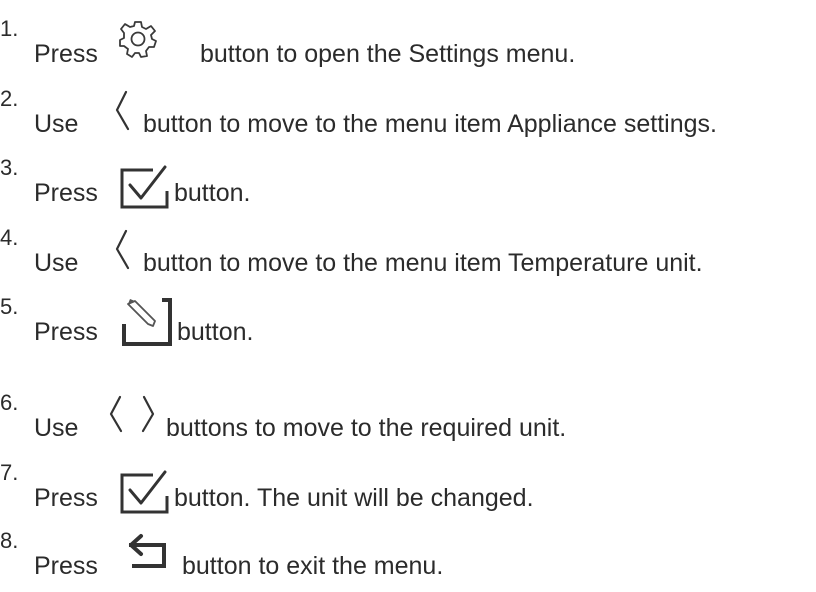 The width and height of the screenshot is (816, 592). I want to click on step-text-post: buttons to move to the required unit., so click(366, 428).